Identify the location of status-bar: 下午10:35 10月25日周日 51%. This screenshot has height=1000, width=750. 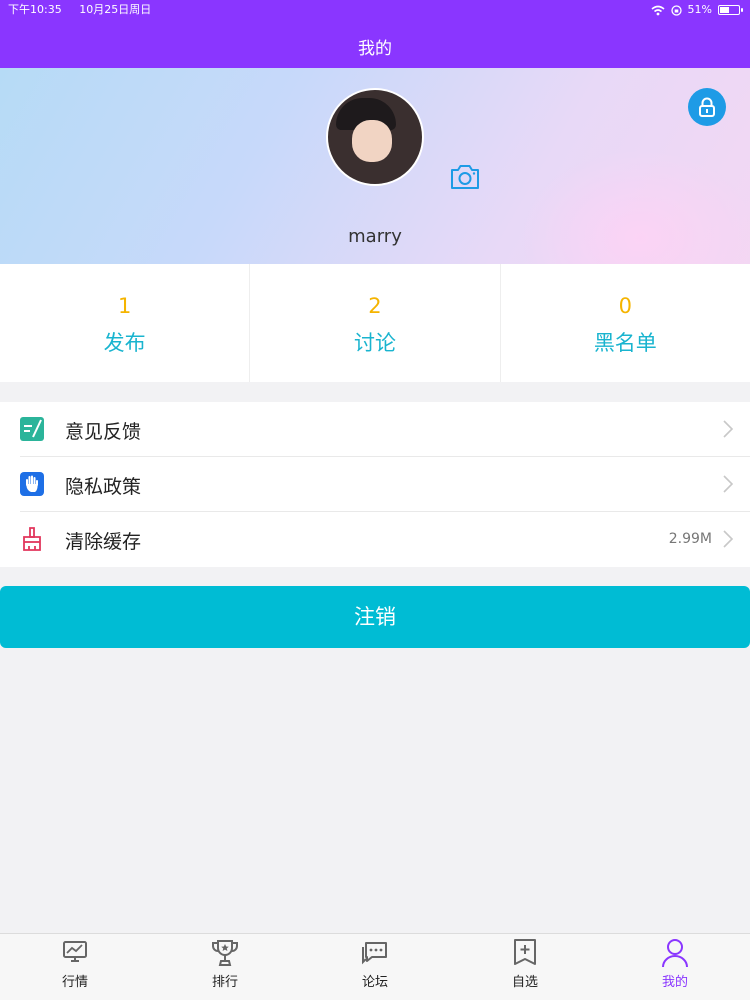
(375, 10).